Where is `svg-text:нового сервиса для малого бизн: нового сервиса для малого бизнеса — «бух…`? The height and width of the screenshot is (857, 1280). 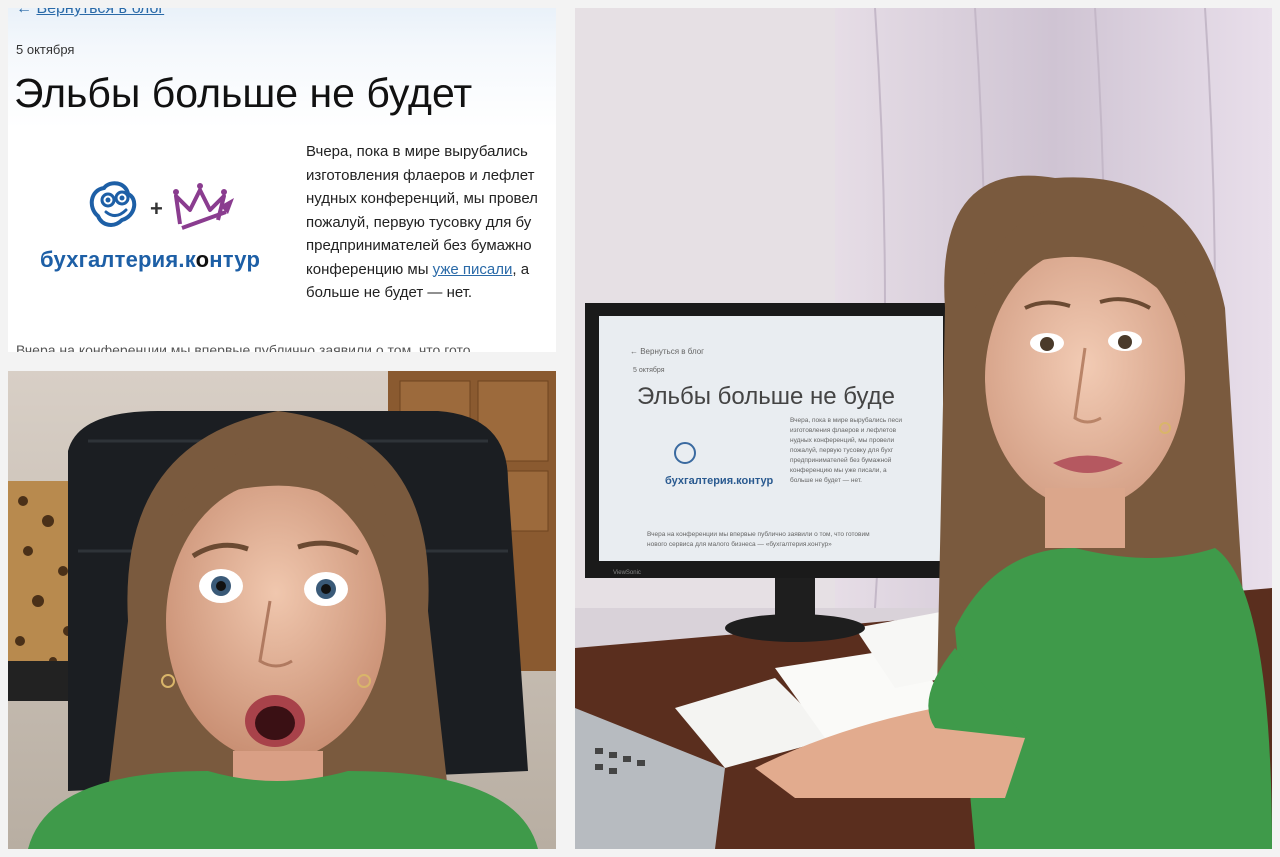 svg-text:нового сервиса для малого бизн: нового сервиса для малого бизнеса — «бух… is located at coordinates (739, 544).